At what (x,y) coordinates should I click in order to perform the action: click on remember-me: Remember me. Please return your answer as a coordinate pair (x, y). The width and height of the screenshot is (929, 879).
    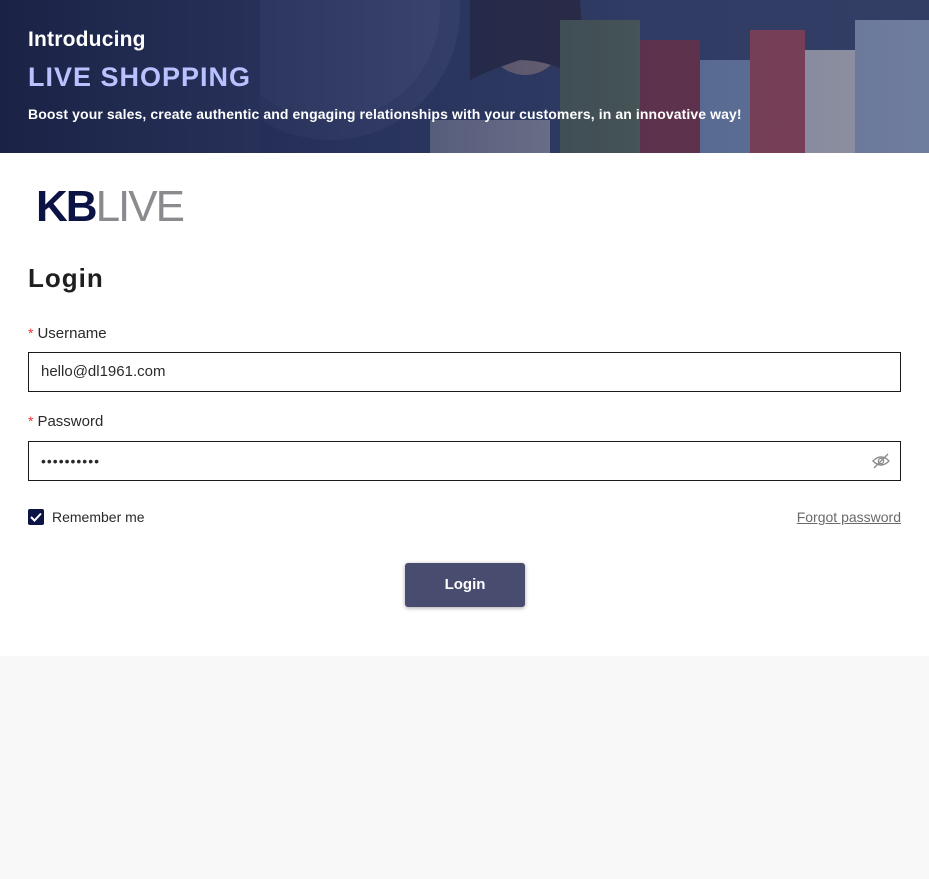
    Looking at the image, I should click on (86, 517).